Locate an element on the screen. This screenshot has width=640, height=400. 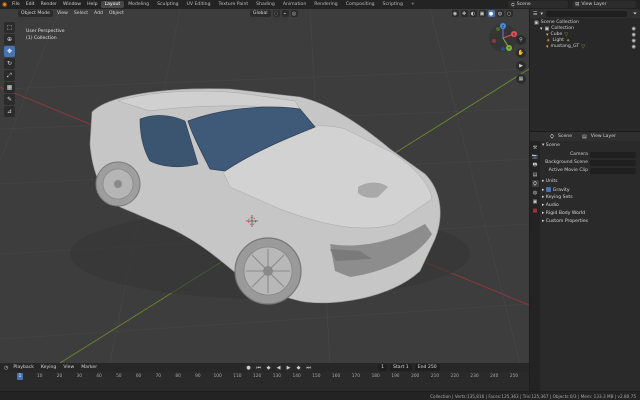
menu-render: Render is located at coordinates (49, 4).